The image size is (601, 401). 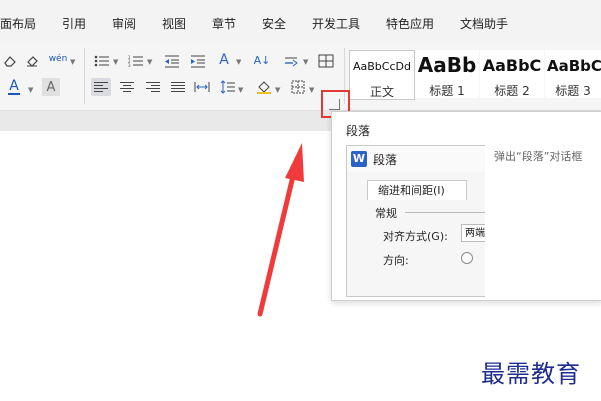 What do you see at coordinates (280, 230) in the screenshot?
I see `annotation-arrow` at bounding box center [280, 230].